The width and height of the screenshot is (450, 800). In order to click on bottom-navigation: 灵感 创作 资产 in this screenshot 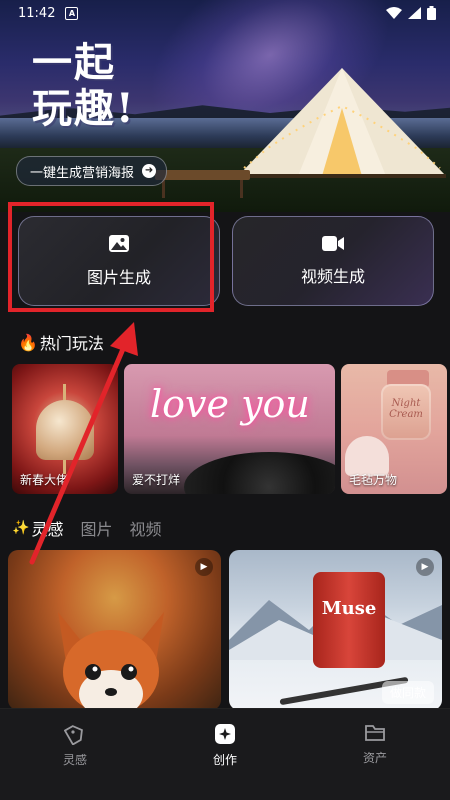, I will do `click(225, 754)`.